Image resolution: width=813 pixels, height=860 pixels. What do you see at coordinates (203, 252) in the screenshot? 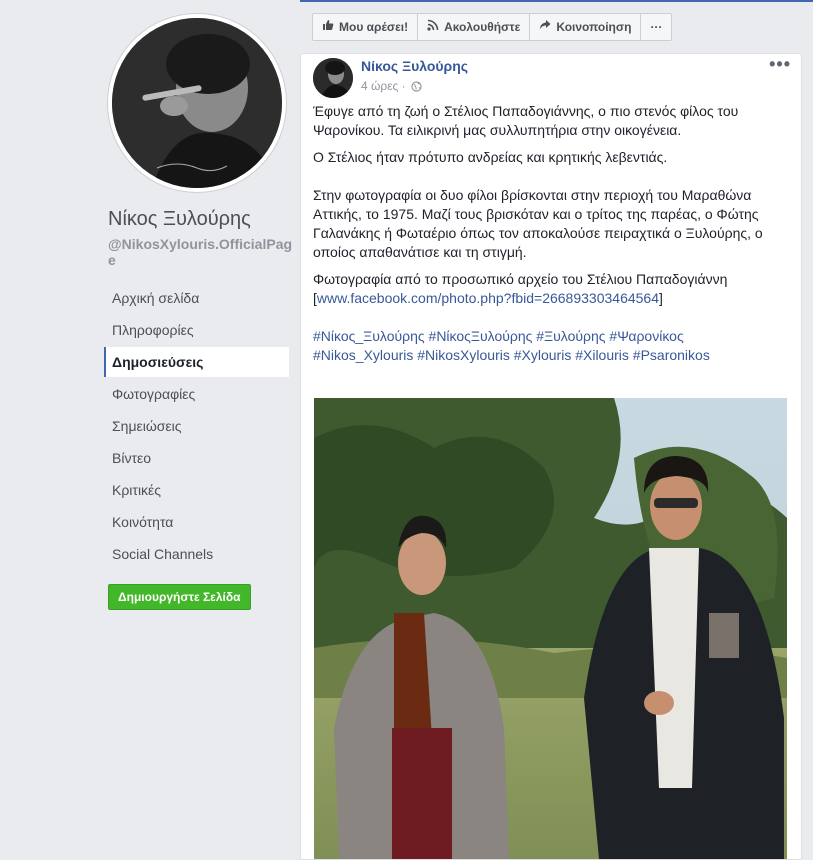
I see `page-username: @NikosXylouris.OfficialPage` at bounding box center [203, 252].